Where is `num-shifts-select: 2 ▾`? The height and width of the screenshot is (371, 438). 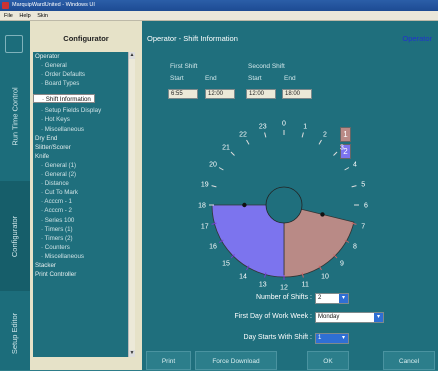 num-shifts-select: 2 ▾ is located at coordinates (332, 298).